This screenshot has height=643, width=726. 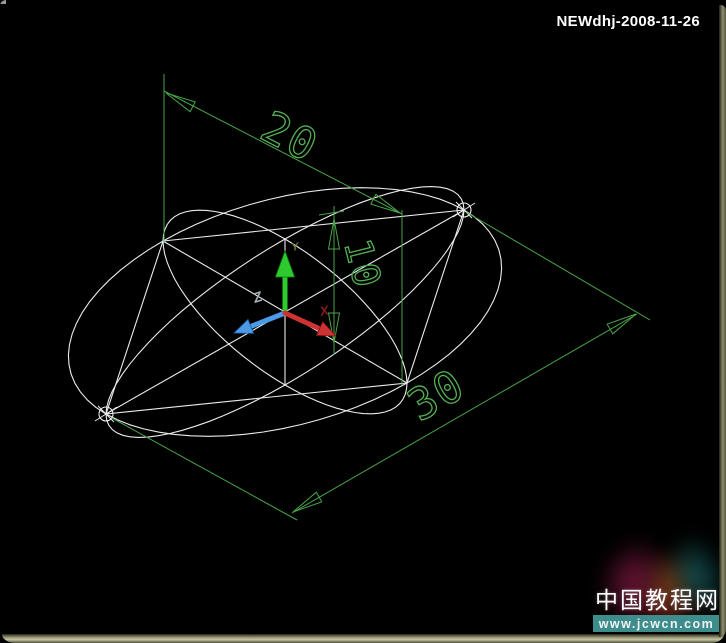 I want to click on ucs-label-X: X, so click(x=325, y=310).